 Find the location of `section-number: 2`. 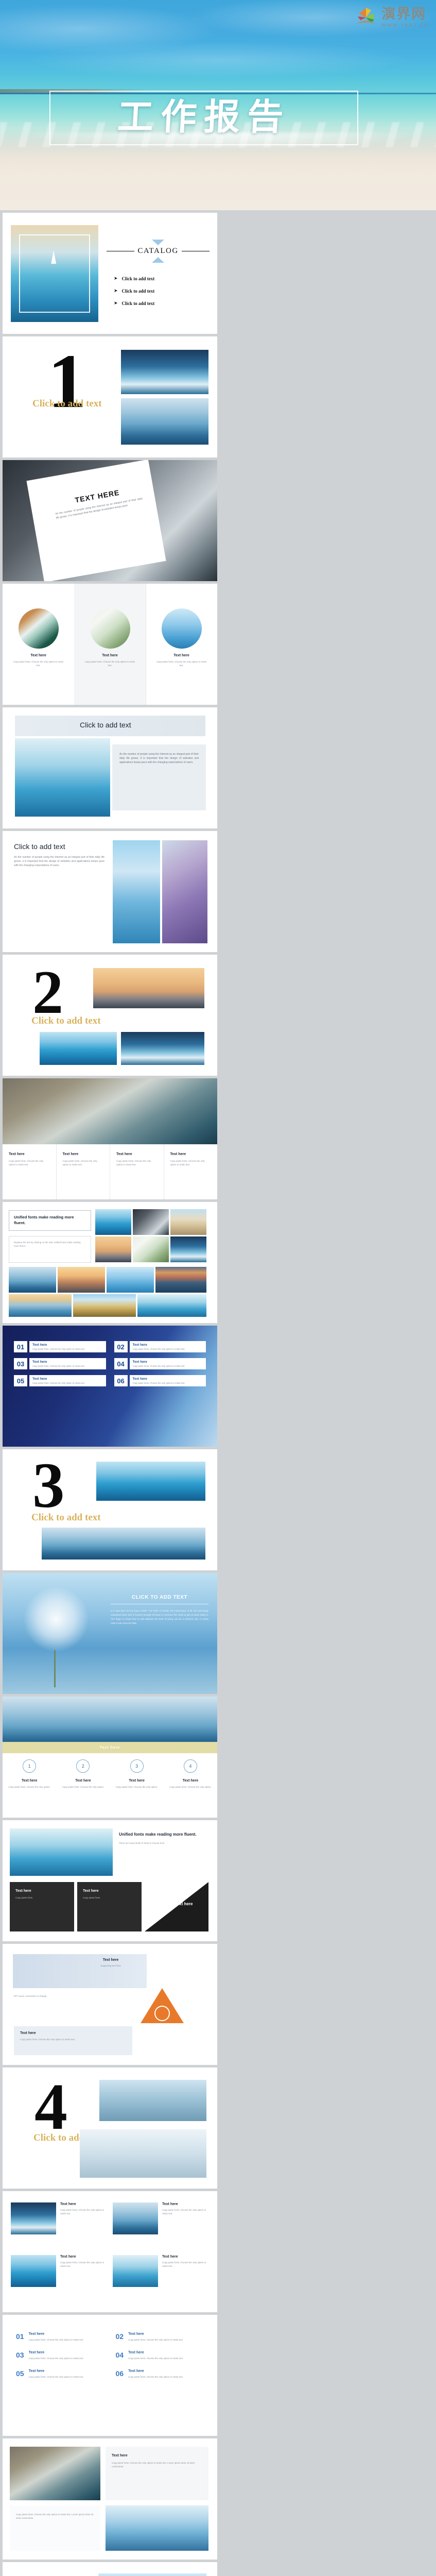

section-number: 2 is located at coordinates (47, 992).